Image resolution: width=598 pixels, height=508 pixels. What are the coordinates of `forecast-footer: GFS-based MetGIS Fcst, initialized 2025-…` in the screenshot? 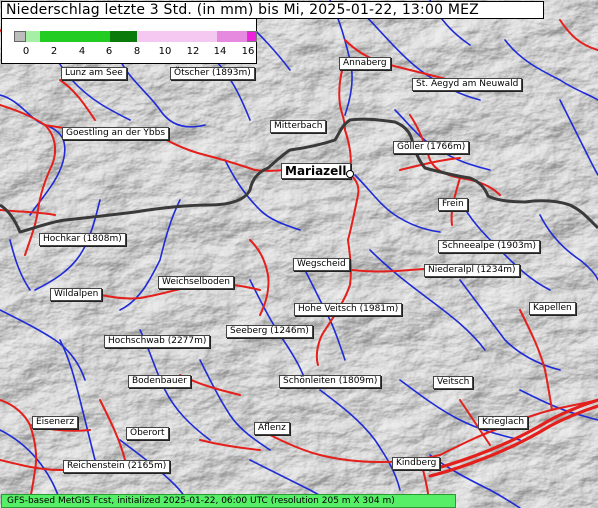 It's located at (228, 501).